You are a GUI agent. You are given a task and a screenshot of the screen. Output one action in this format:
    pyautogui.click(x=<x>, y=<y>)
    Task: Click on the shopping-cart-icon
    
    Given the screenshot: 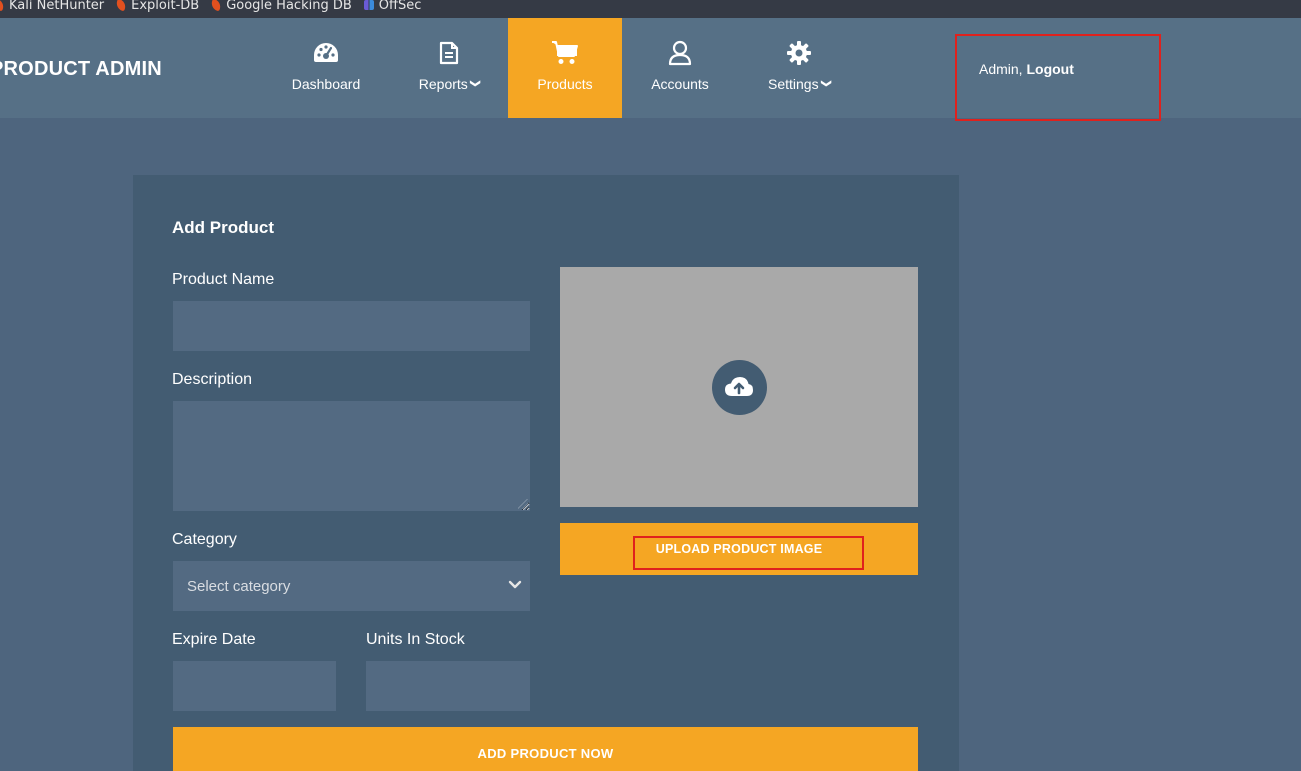 What is the action you would take?
    pyautogui.click(x=565, y=53)
    